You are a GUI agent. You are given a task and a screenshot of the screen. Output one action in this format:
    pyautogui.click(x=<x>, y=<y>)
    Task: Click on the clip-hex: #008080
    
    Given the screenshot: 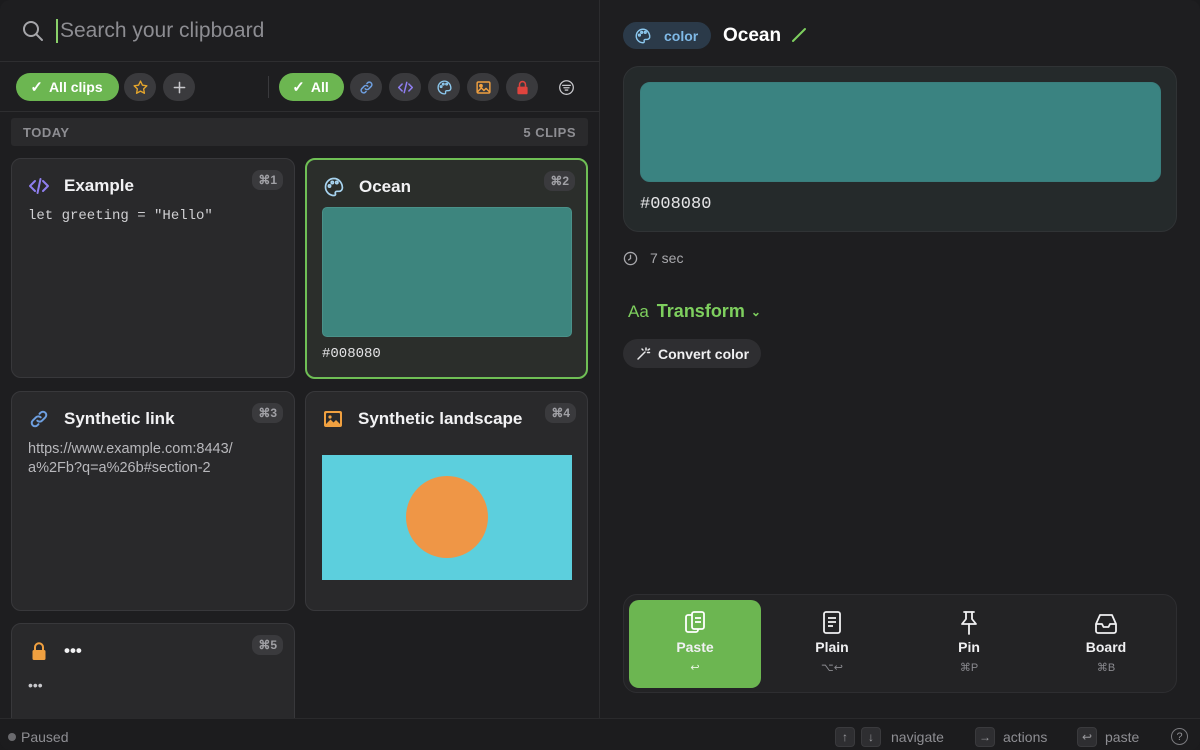 What is the action you would take?
    pyautogui.click(x=351, y=354)
    